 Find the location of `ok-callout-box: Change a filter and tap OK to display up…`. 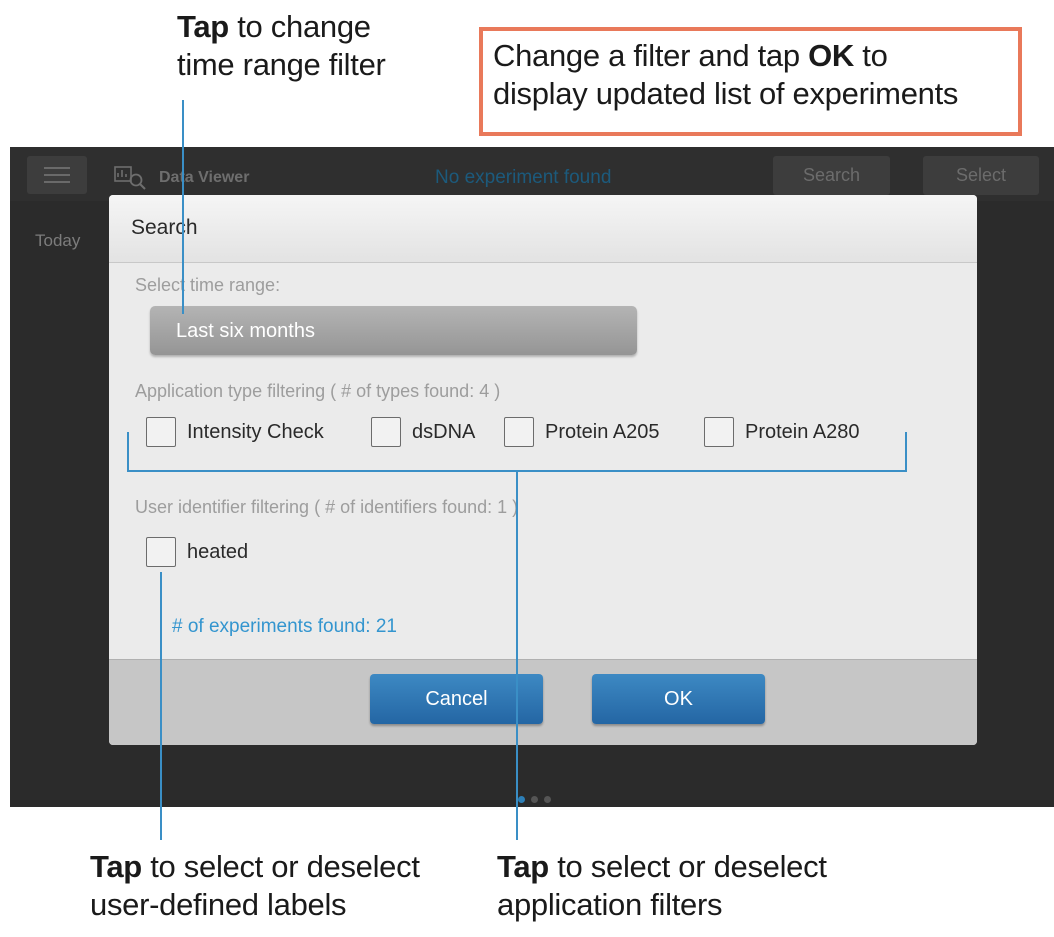

ok-callout-box: Change a filter and tap OK to display up… is located at coordinates (750, 81).